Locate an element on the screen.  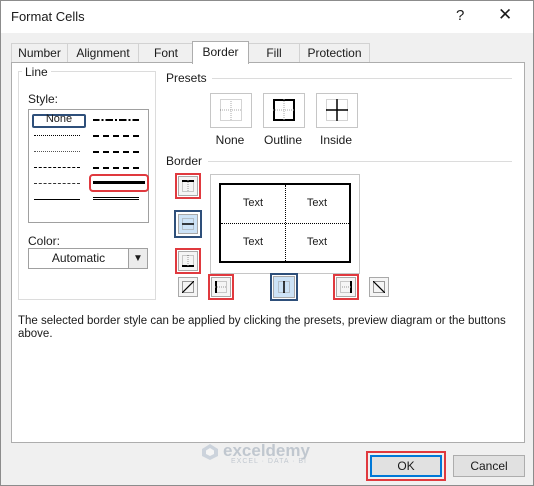
close-button: ✕ is located at coordinates (505, 15).